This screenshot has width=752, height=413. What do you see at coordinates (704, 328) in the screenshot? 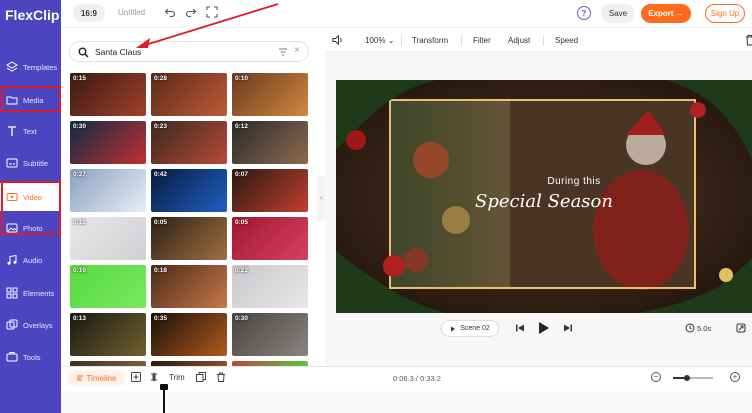
I see `scene-duration: 5.0s` at bounding box center [704, 328].